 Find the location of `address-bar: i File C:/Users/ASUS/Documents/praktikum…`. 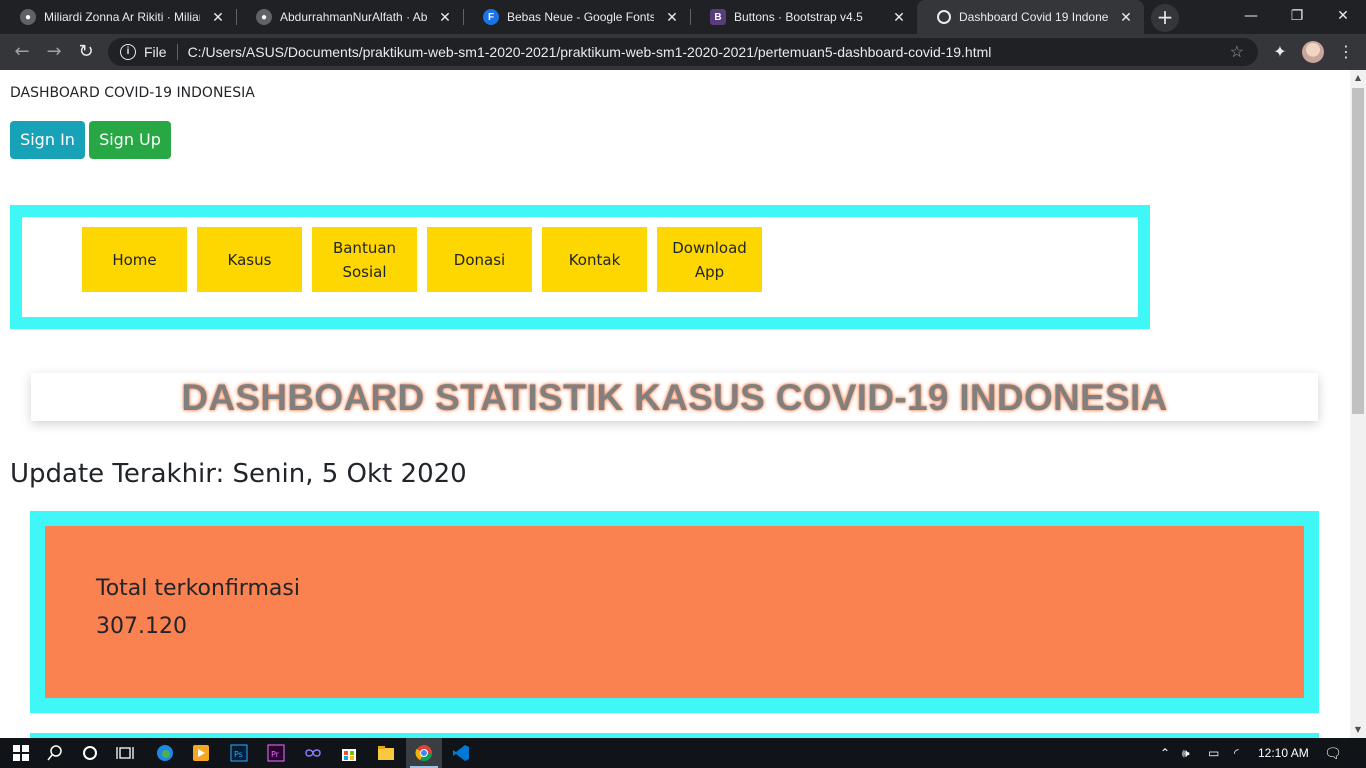

address-bar: i File C:/Users/ASUS/Documents/praktikum… is located at coordinates (683, 52).